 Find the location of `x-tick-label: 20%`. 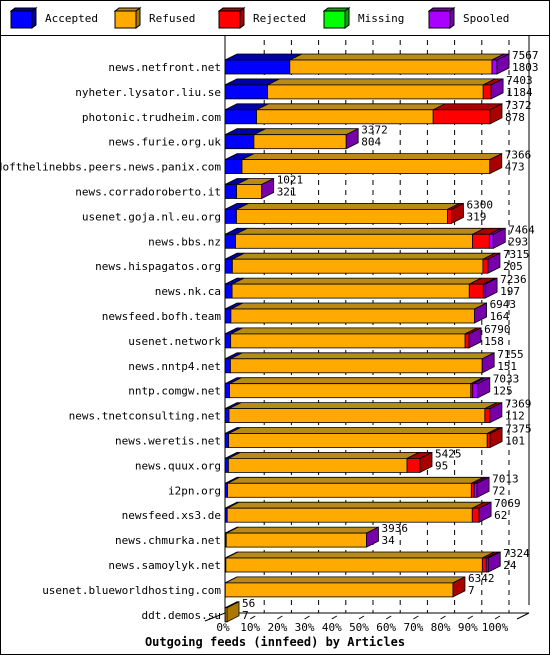

x-tick-label: 20% is located at coordinates (277, 627).